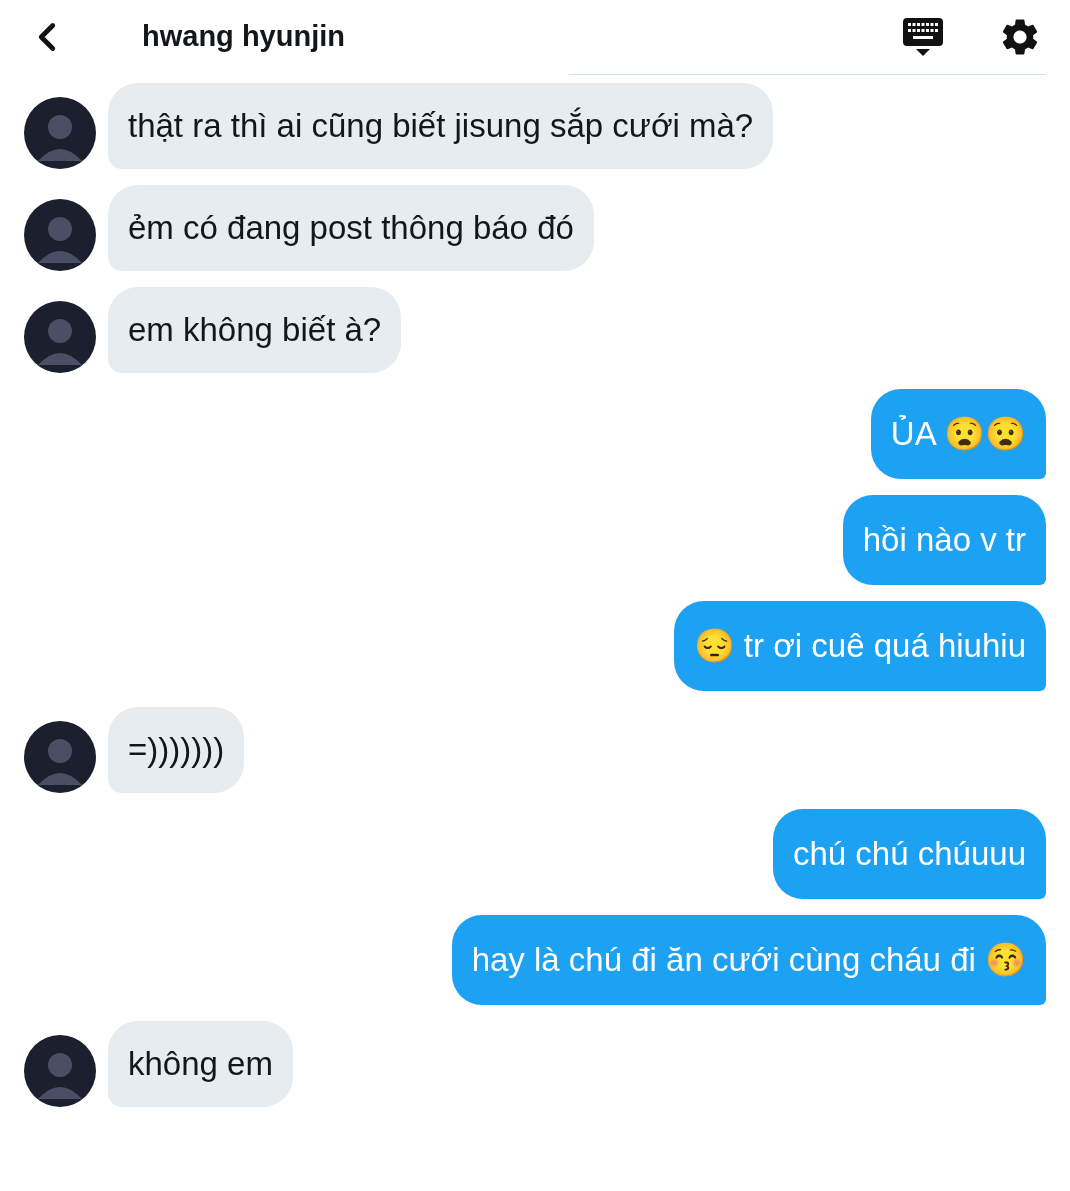 The image size is (1070, 1191). Describe the element at coordinates (351, 228) in the screenshot. I see `message-bubble: ẻm có đang post thông báo đó` at that location.